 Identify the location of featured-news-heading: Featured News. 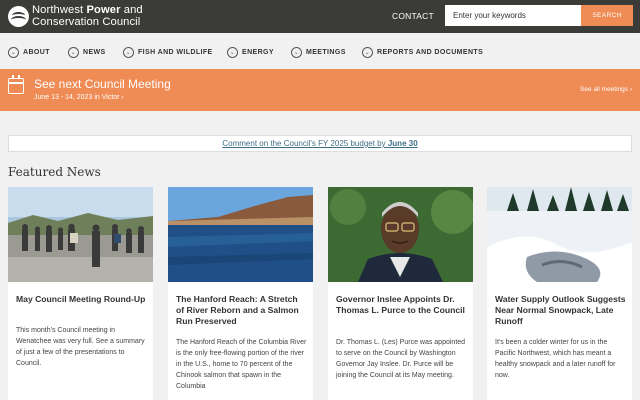
(54, 172).